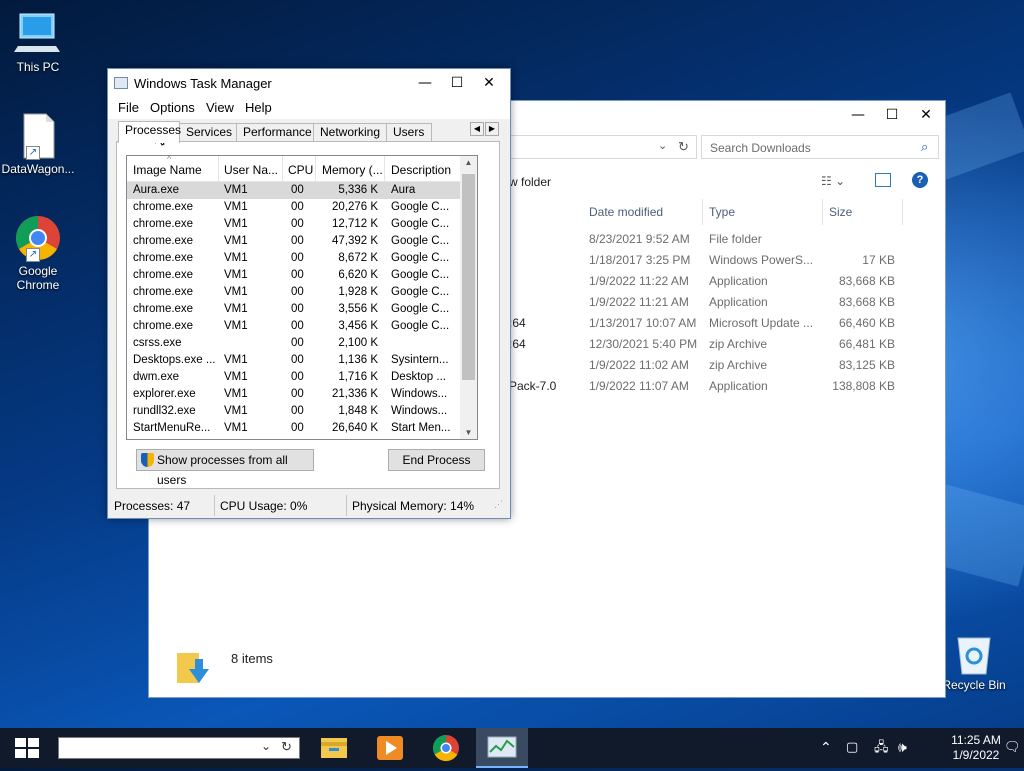  Describe the element at coordinates (208, 132) in the screenshot. I see `tab-services: Services` at that location.